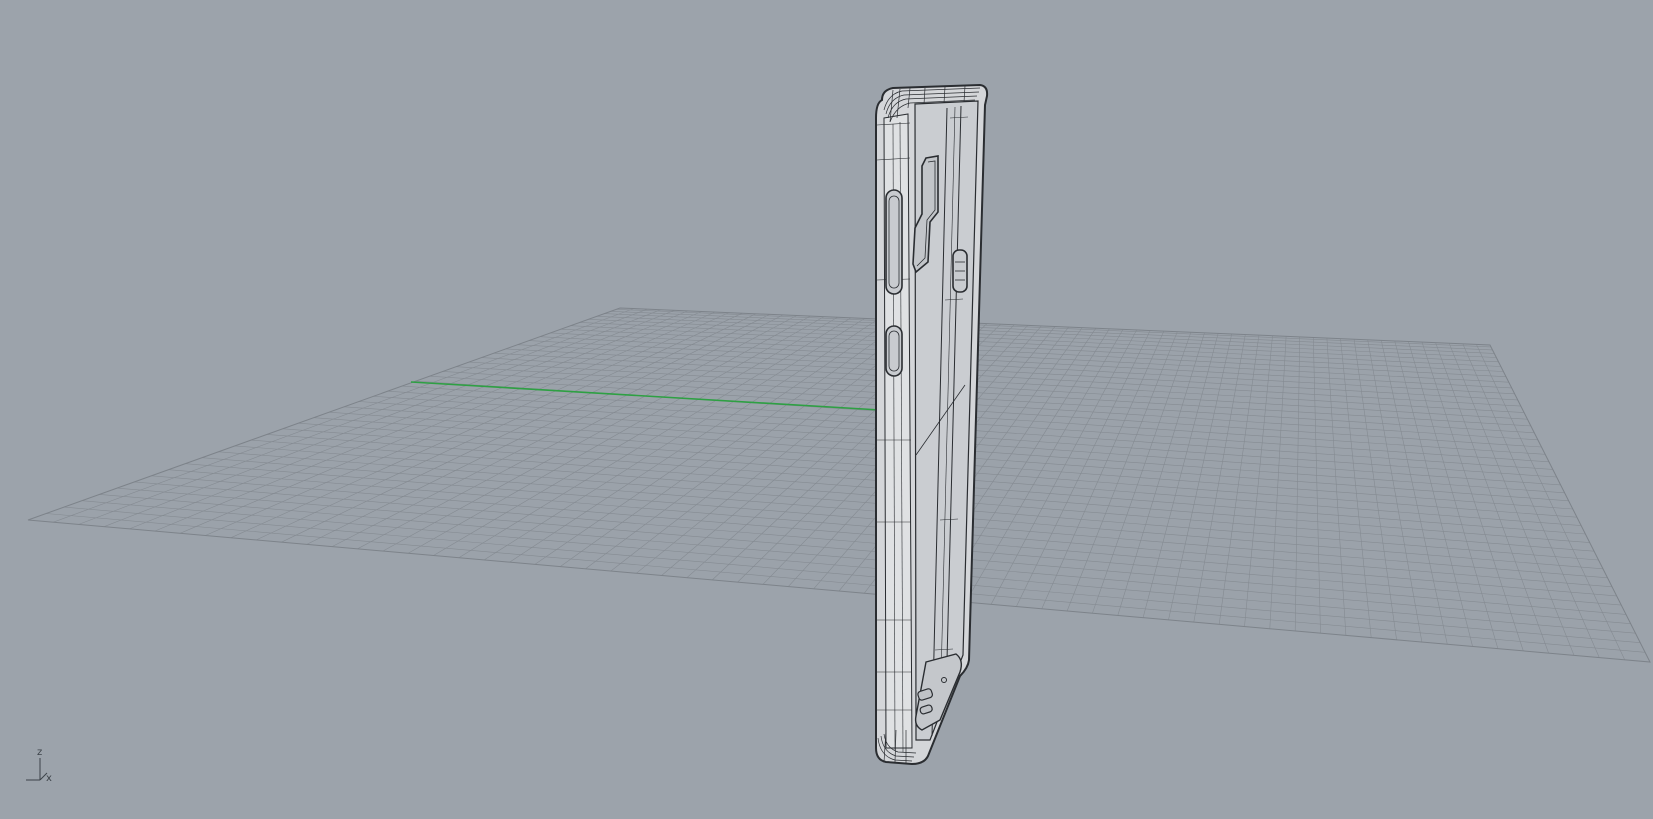 The height and width of the screenshot is (819, 1653). I want to click on power-button-cutout, so click(894, 351).